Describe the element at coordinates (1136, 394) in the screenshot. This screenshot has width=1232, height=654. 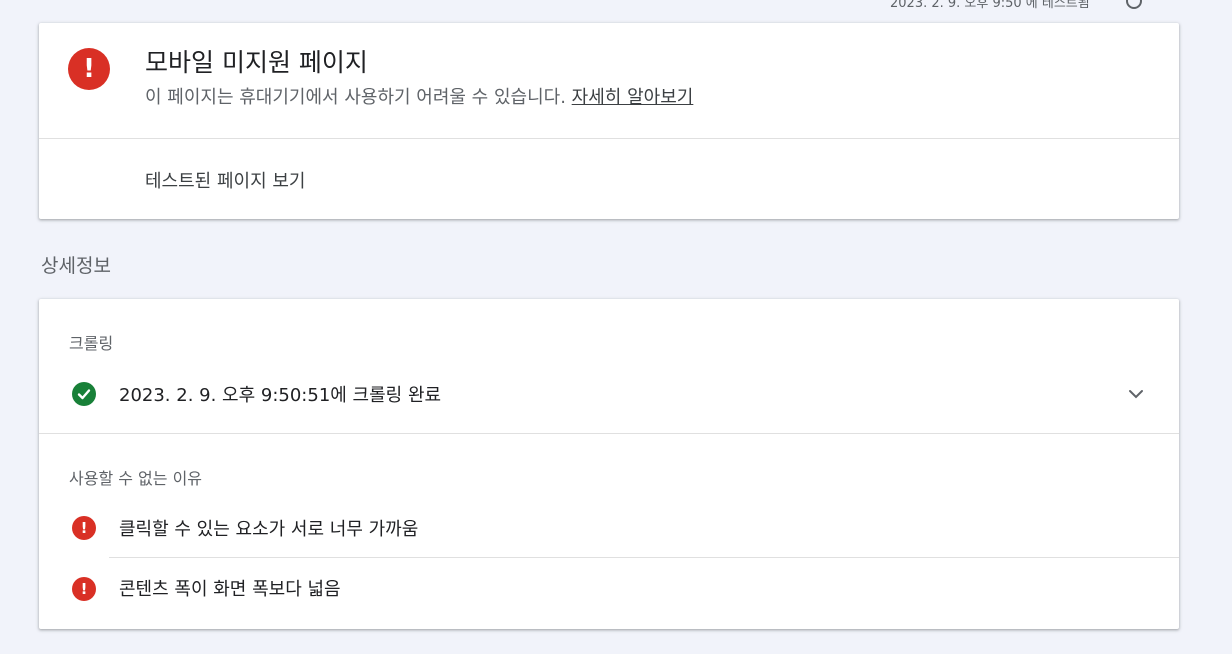
I see `chevron-down-icon` at that location.